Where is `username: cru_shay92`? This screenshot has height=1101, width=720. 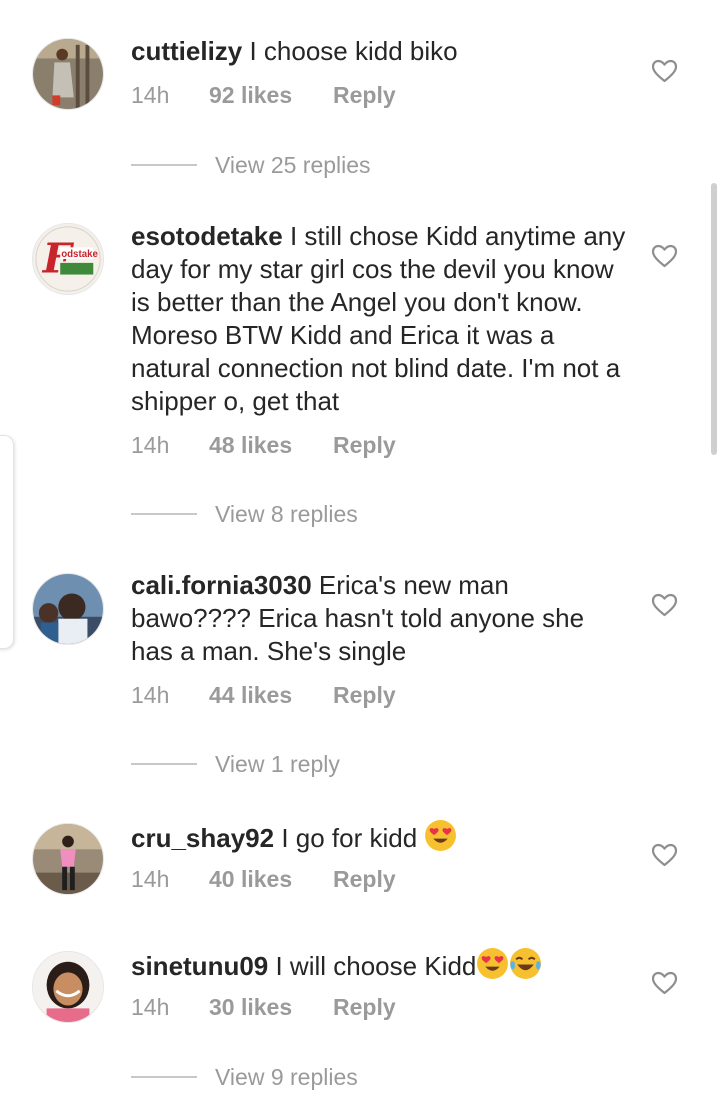 username: cru_shay92 is located at coordinates (202, 838).